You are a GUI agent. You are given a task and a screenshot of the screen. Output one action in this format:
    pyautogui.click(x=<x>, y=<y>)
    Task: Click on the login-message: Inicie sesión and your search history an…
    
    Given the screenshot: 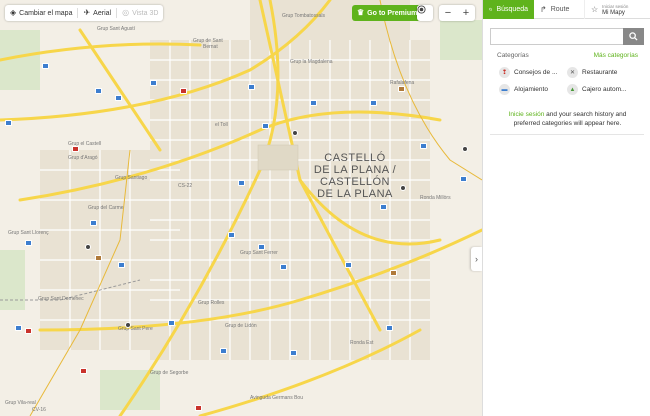 What is the action you would take?
    pyautogui.click(x=567, y=119)
    